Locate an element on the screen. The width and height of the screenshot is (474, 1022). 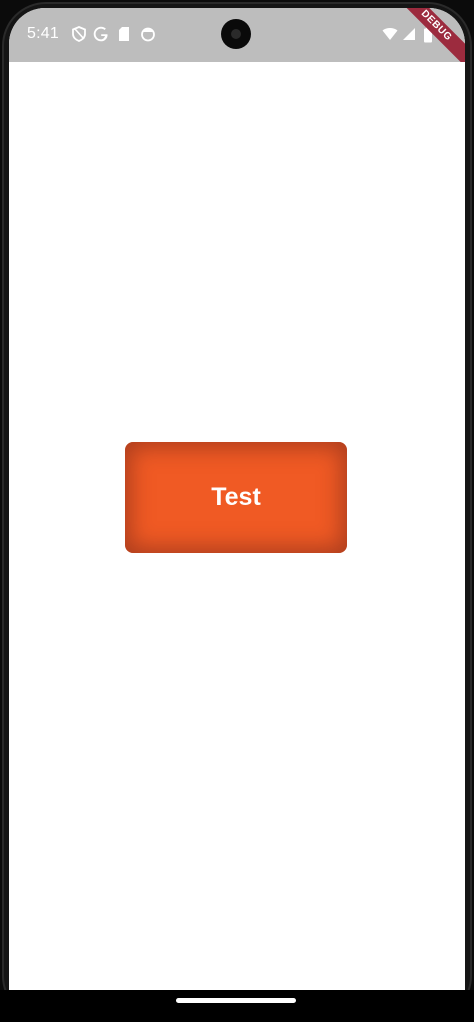
wifi-icon is located at coordinates (390, 34).